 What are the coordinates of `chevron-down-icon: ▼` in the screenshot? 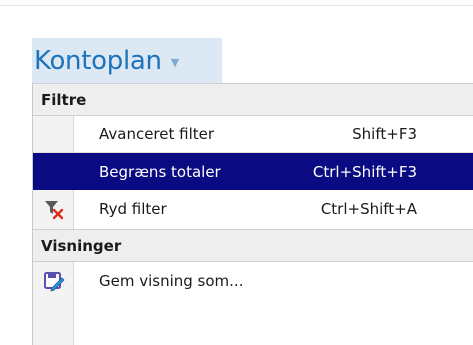 It's located at (175, 62).